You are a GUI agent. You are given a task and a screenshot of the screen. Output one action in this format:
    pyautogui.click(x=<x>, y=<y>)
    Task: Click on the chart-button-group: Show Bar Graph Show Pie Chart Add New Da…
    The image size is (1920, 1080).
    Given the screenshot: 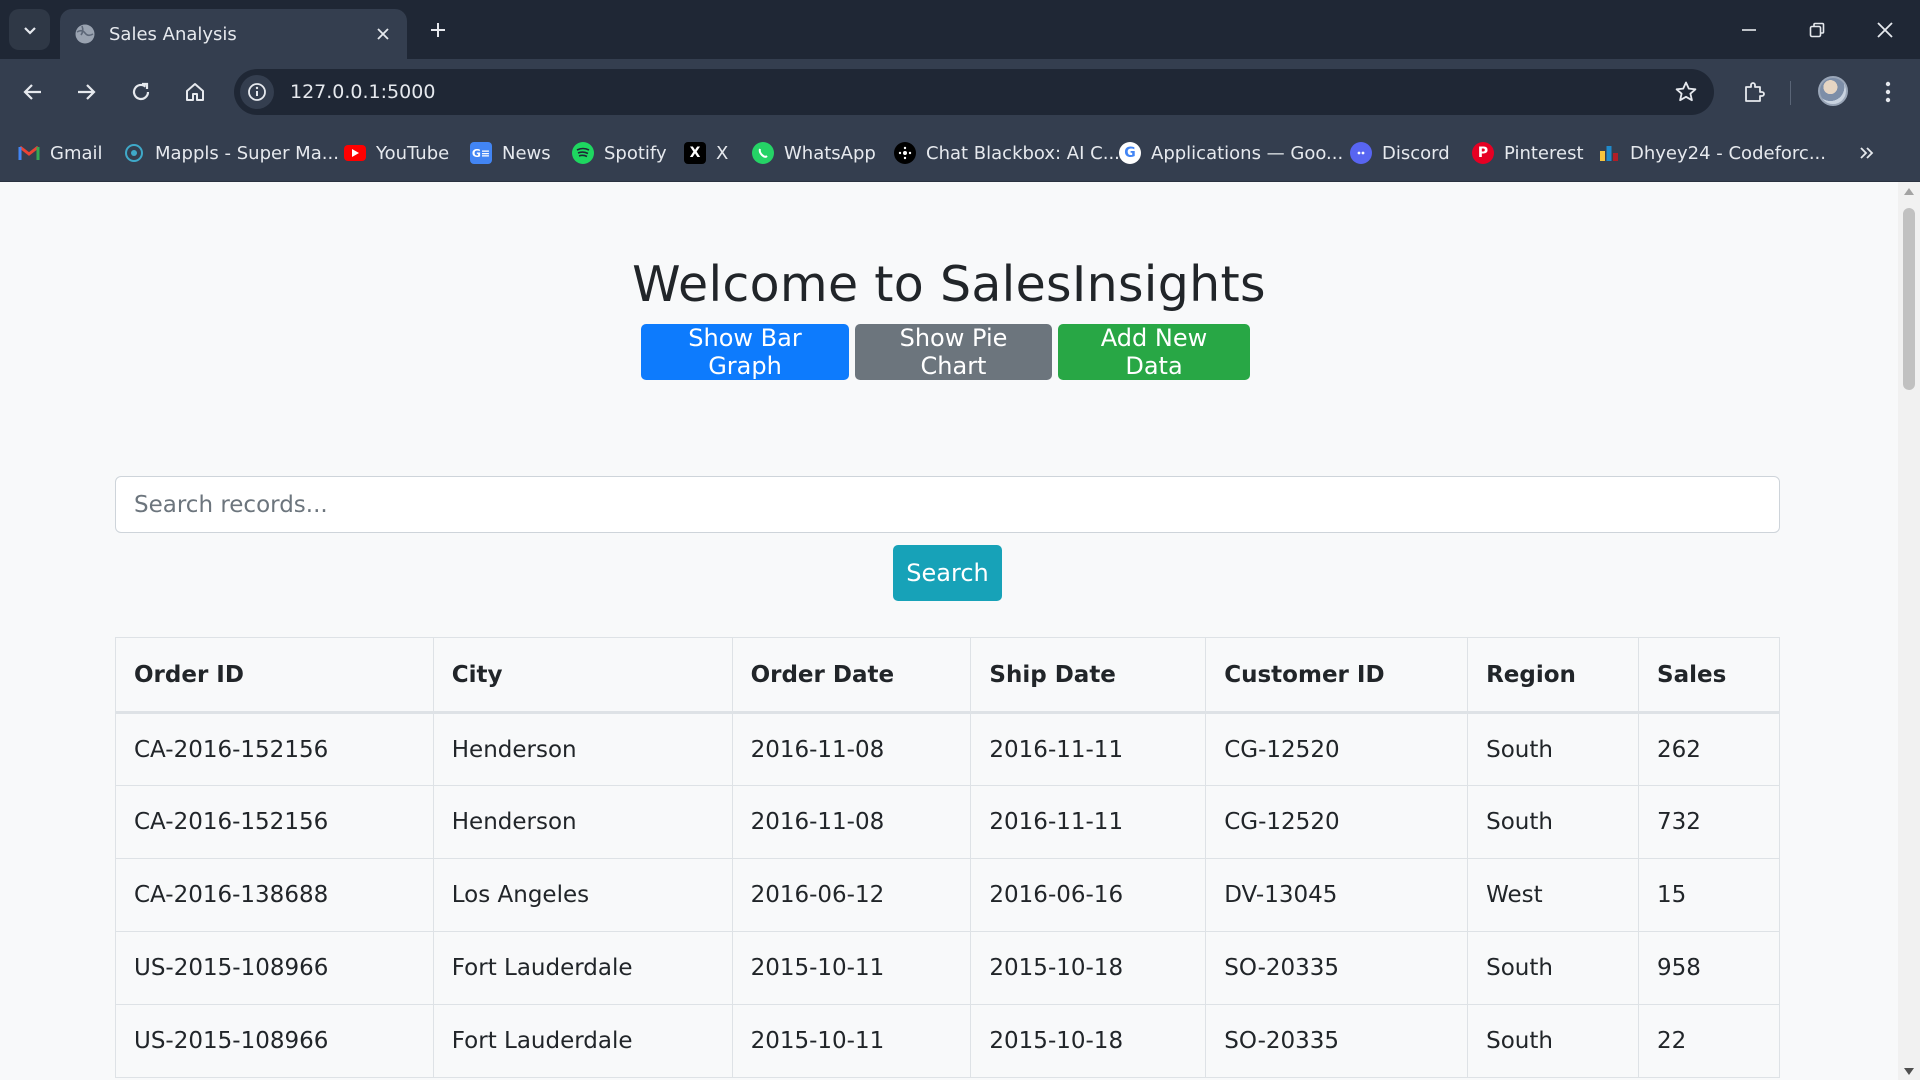 What is the action you would take?
    pyautogui.click(x=945, y=352)
    